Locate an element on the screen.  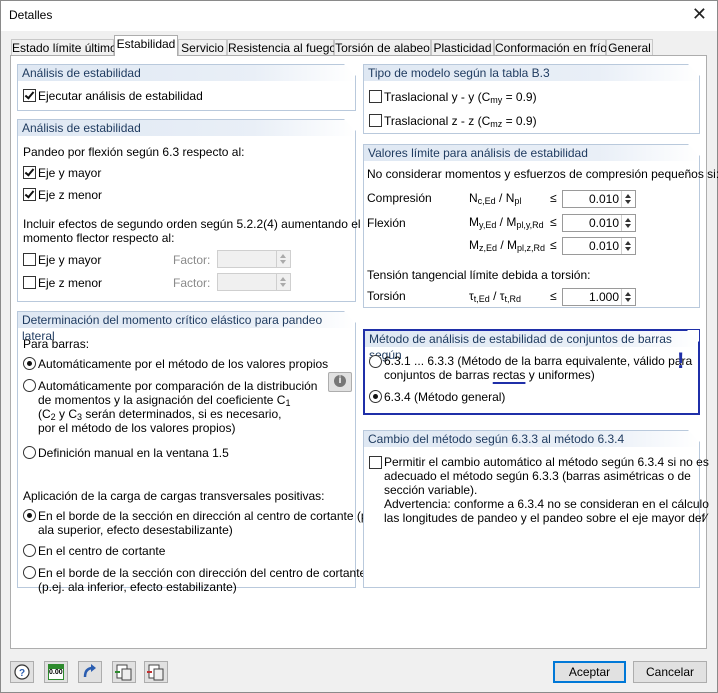
momento-opt2-radio is located at coordinates (29, 385).